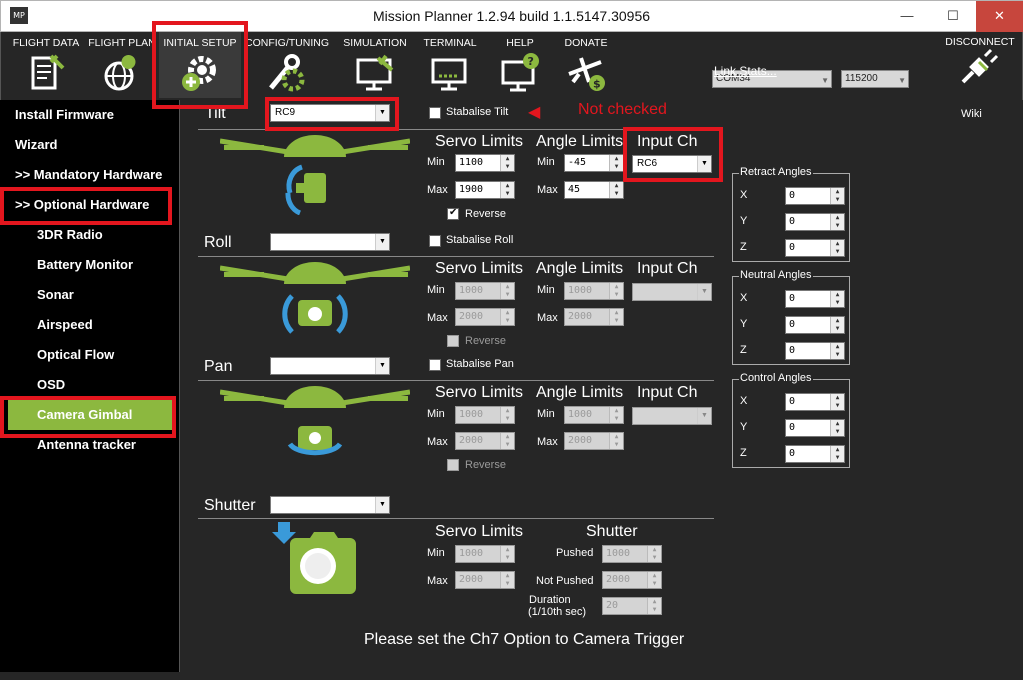  I want to click on close-button: ✕, so click(999, 16).